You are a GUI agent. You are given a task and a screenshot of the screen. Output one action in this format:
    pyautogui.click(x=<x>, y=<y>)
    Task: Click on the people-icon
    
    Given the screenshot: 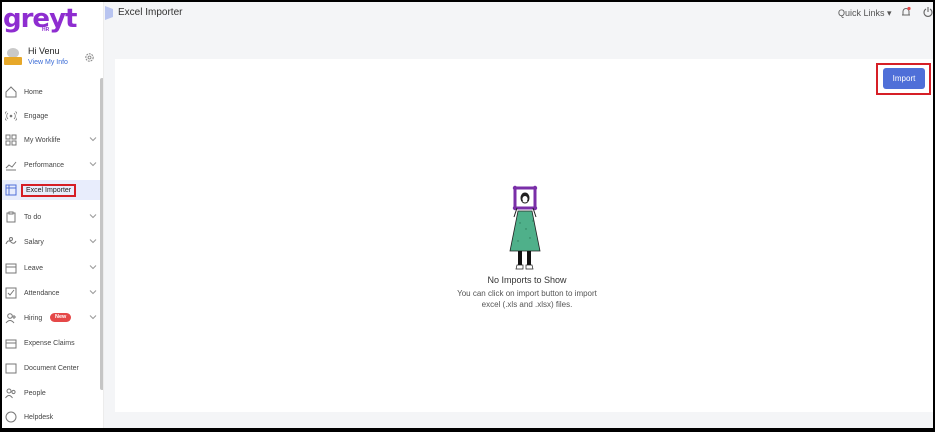 What is the action you would take?
    pyautogui.click(x=10, y=393)
    